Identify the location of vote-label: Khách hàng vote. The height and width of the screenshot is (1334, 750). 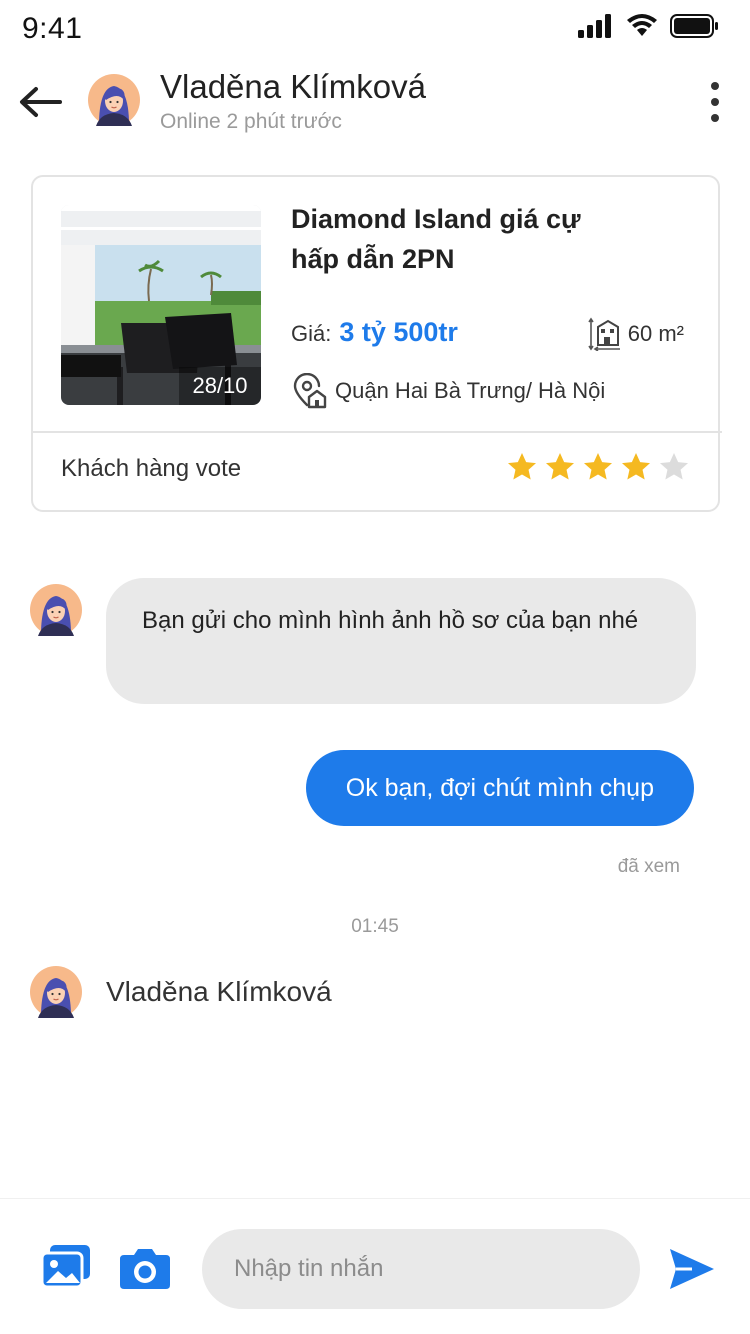
(151, 468).